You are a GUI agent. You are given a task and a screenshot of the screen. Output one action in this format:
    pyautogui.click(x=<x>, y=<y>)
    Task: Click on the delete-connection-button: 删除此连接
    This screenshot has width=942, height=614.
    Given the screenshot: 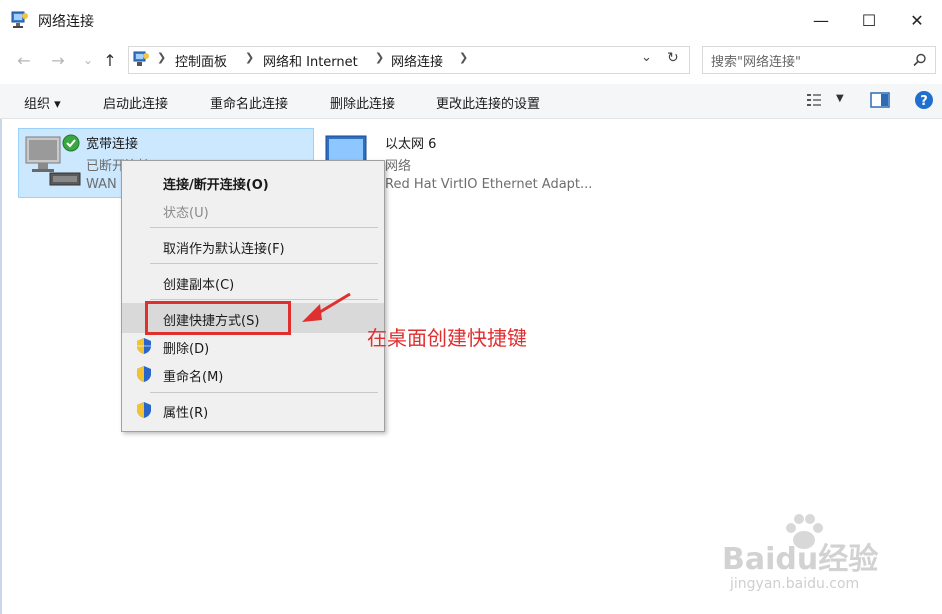 What is the action you would take?
    pyautogui.click(x=362, y=102)
    